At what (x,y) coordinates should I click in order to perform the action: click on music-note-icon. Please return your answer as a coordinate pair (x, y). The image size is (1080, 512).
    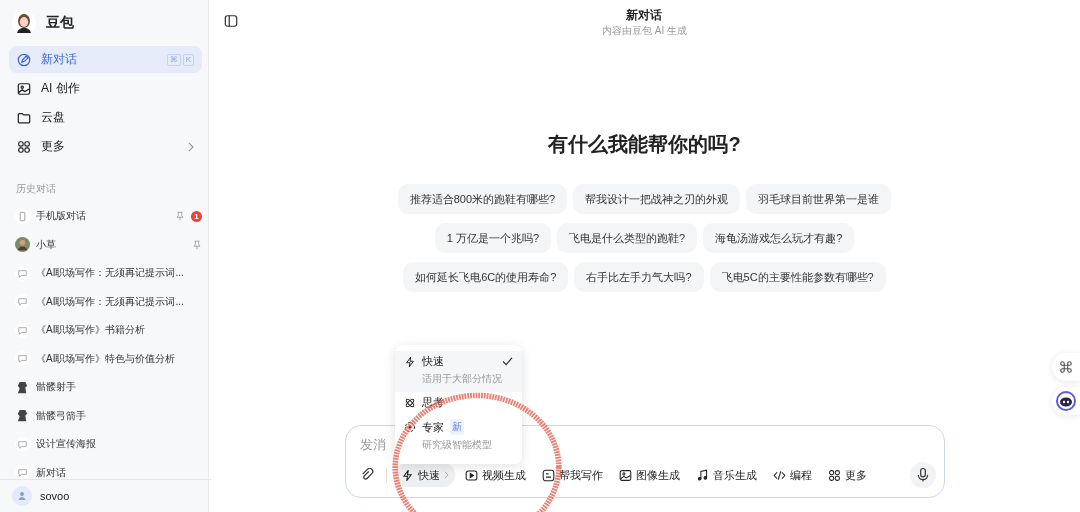
    Looking at the image, I should click on (702, 475).